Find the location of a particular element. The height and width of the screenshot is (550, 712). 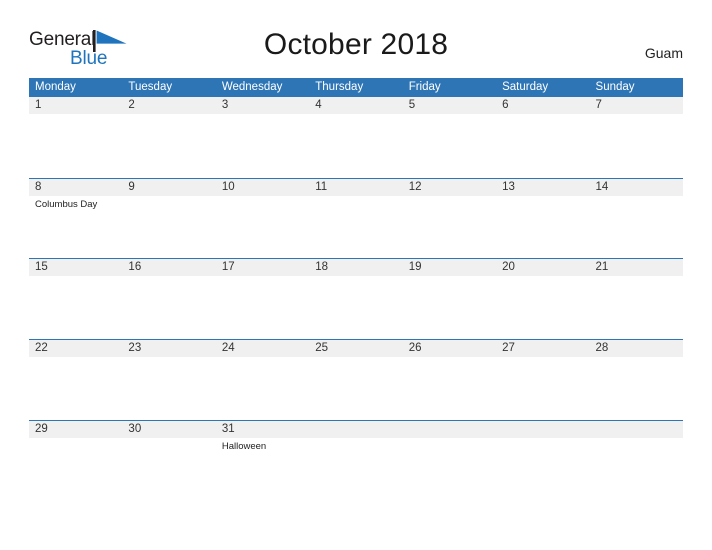

calendar-day-cell: 6 is located at coordinates (542, 137).